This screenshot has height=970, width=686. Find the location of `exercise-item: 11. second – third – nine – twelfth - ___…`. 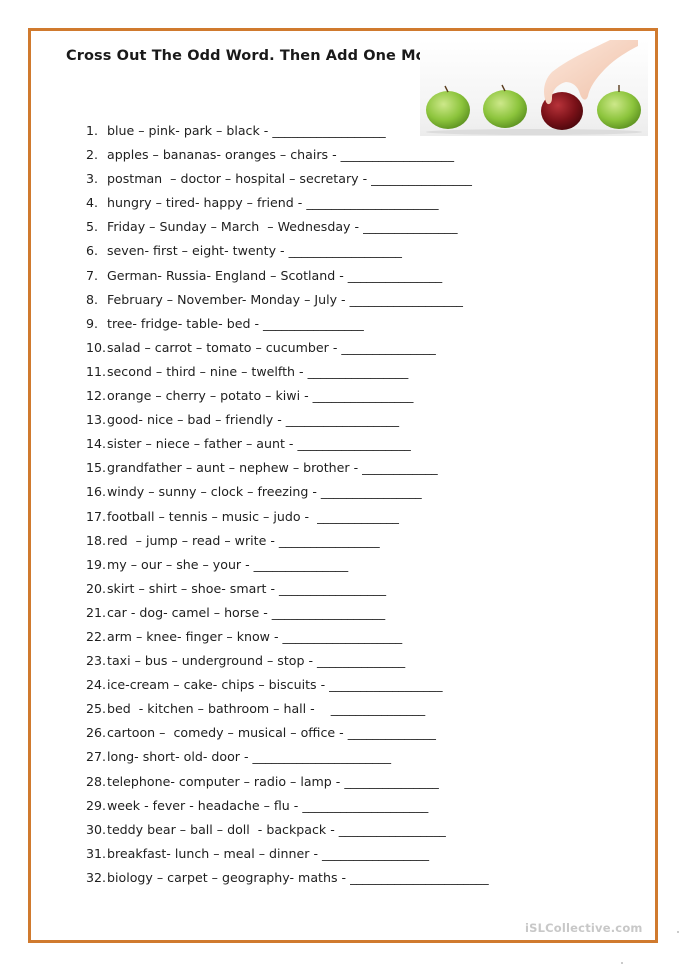

exercise-item: 11. second – third – nine – twelfth - ___… is located at coordinates (287, 375).